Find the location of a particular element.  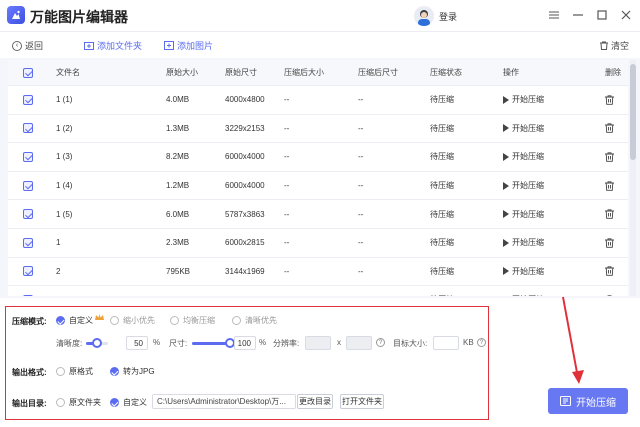

target-help-icon: ? is located at coordinates (481, 342).